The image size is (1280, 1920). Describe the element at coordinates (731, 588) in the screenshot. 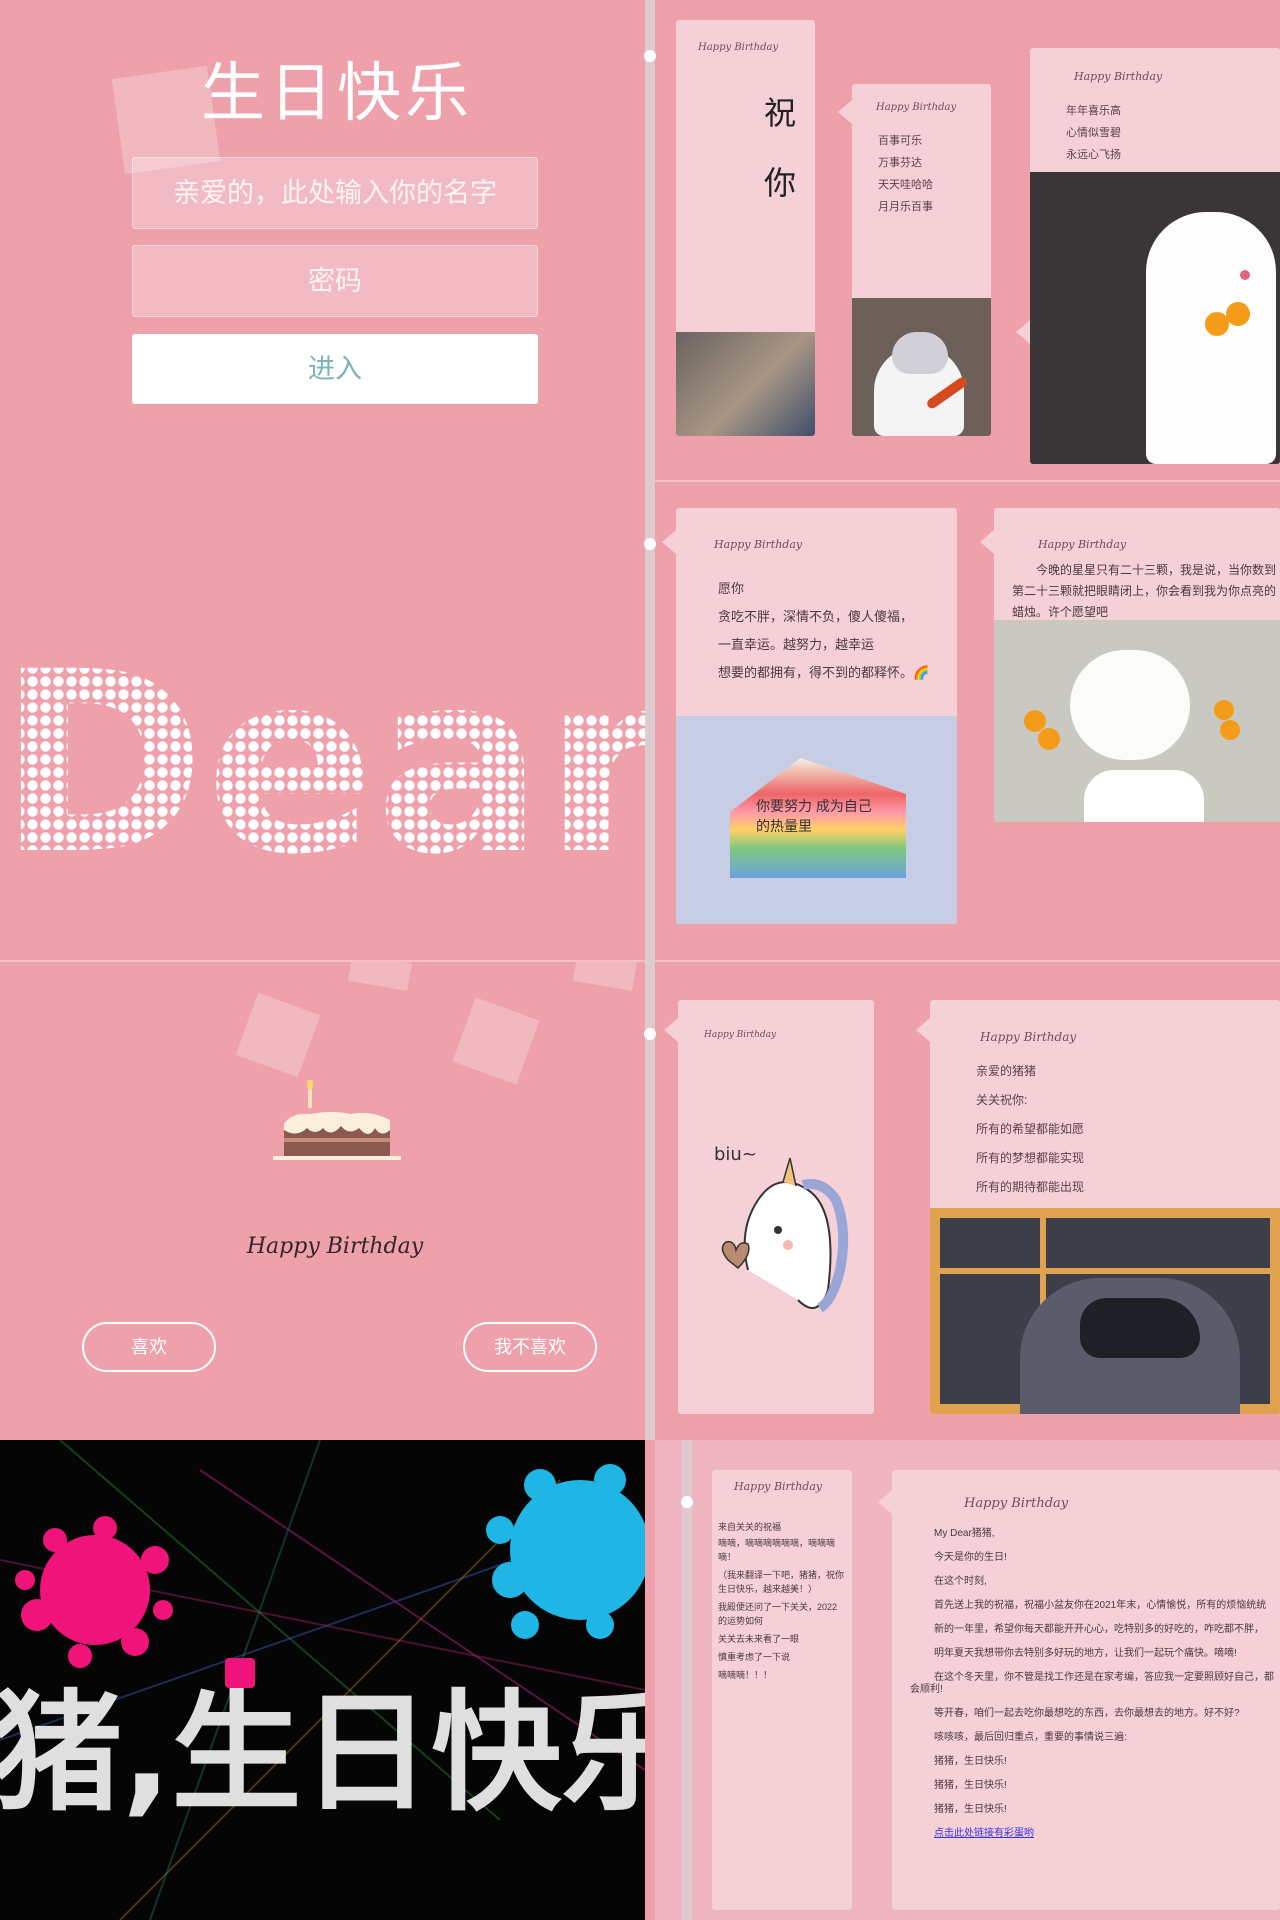

I see `wish-line: 愿你` at that location.